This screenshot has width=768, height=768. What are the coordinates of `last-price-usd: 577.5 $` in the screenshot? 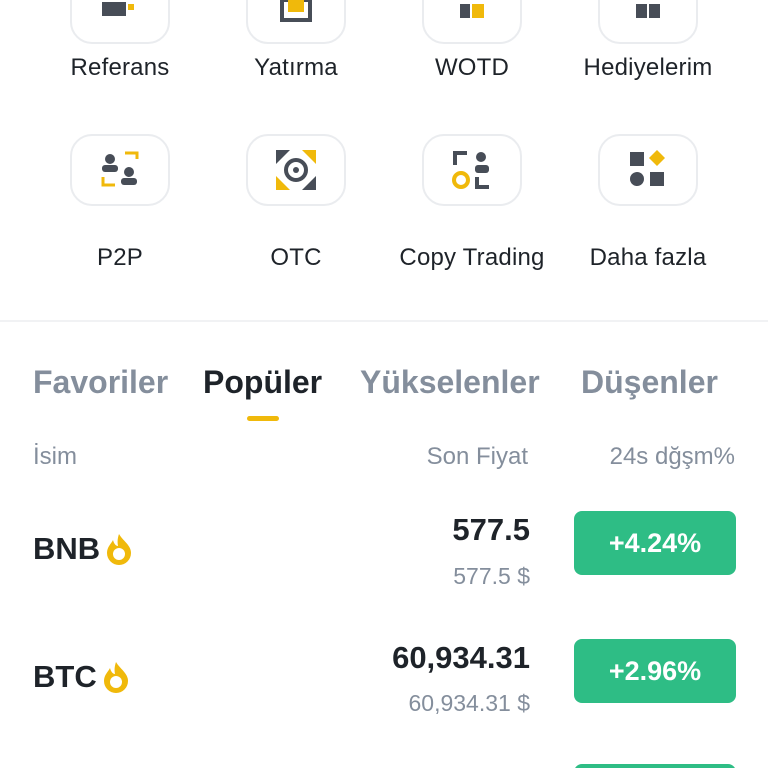 It's located at (491, 576).